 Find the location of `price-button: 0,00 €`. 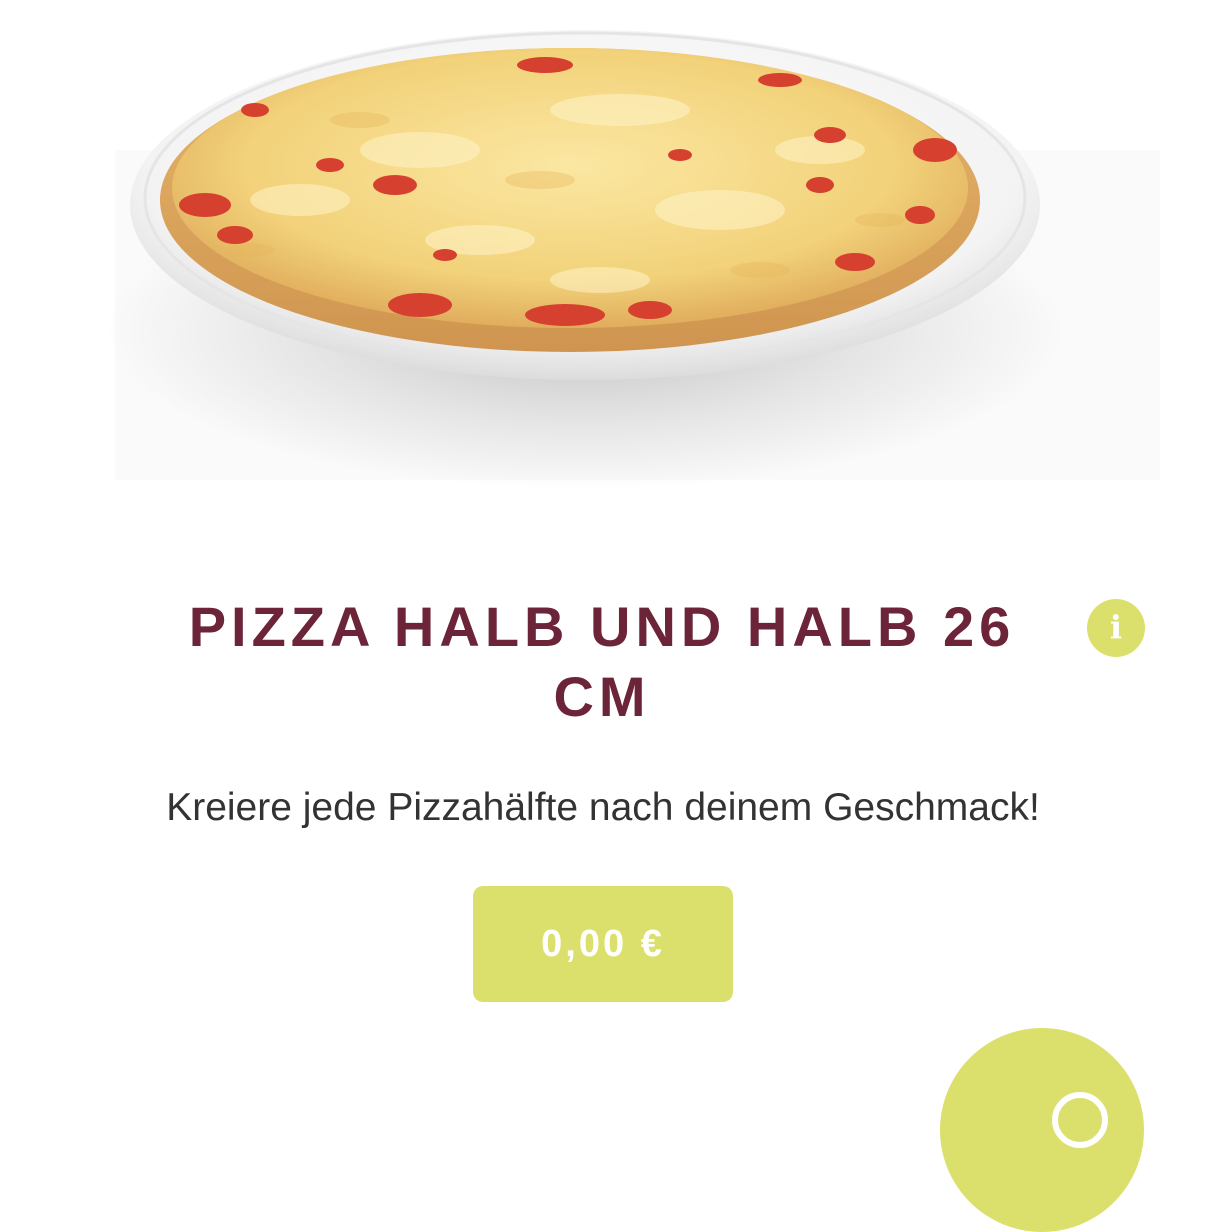

price-button: 0,00 € is located at coordinates (603, 944).